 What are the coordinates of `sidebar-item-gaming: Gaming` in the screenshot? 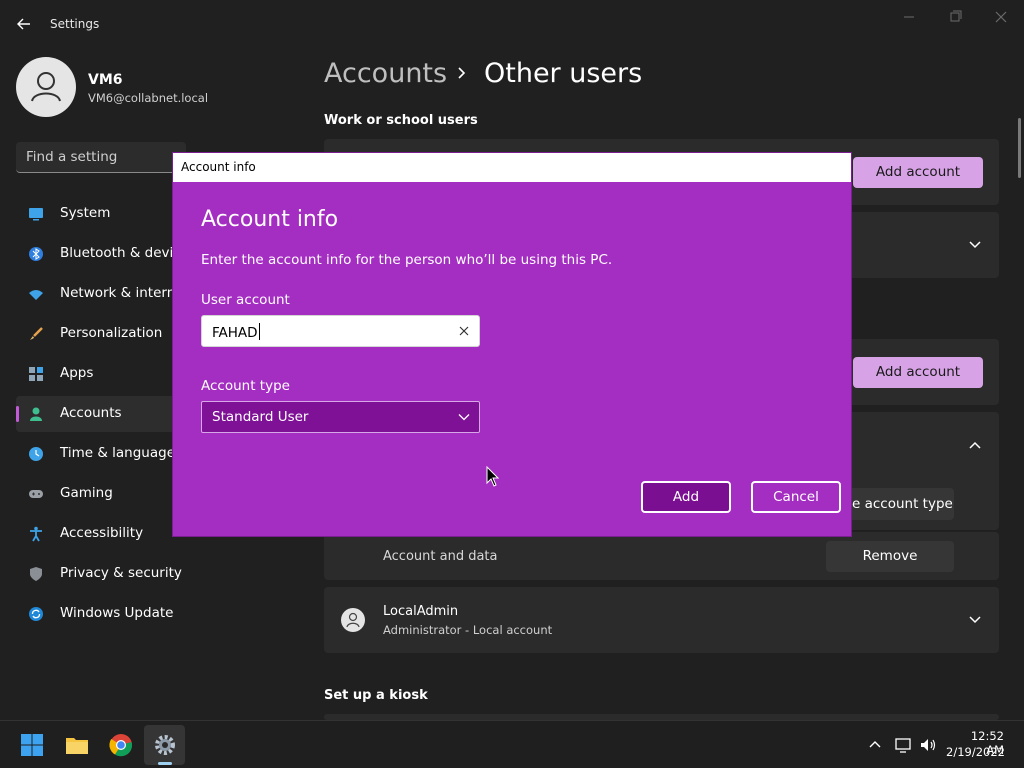 It's located at (101, 494).